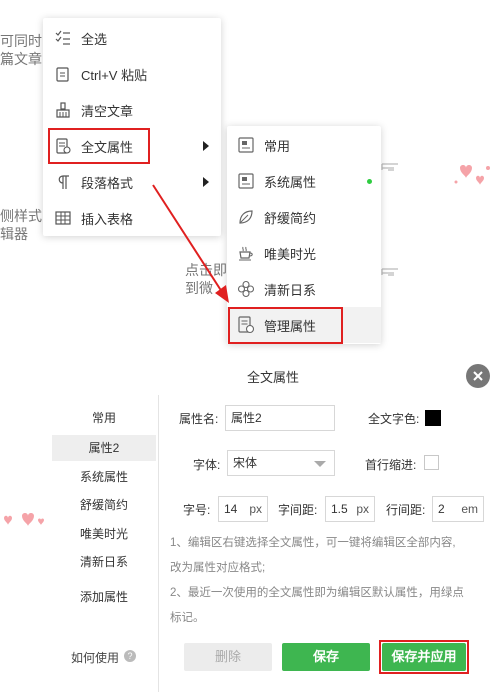  I want to click on sidebar-item-system: 系统属性, so click(104, 477).